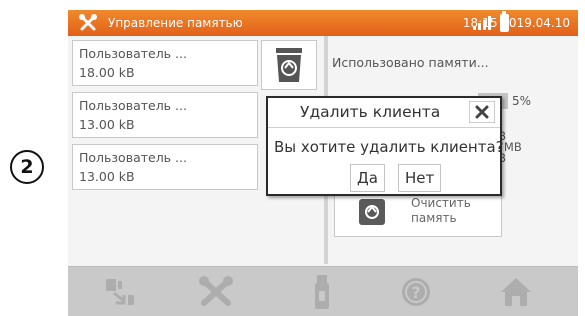  I want to click on clear-label-line1: Очистить, so click(441, 203).